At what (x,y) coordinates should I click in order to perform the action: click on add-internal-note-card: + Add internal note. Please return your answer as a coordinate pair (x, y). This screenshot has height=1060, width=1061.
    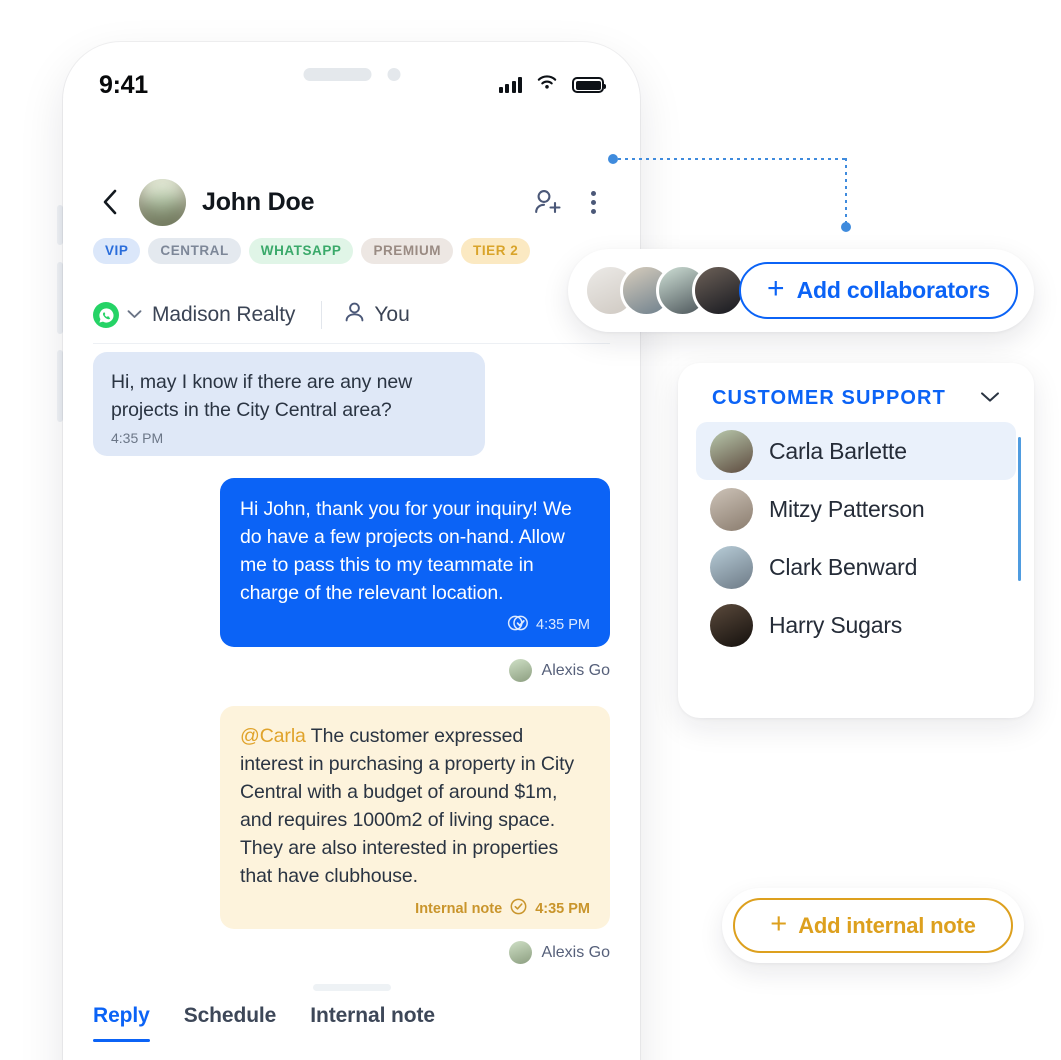
    Looking at the image, I should click on (873, 925).